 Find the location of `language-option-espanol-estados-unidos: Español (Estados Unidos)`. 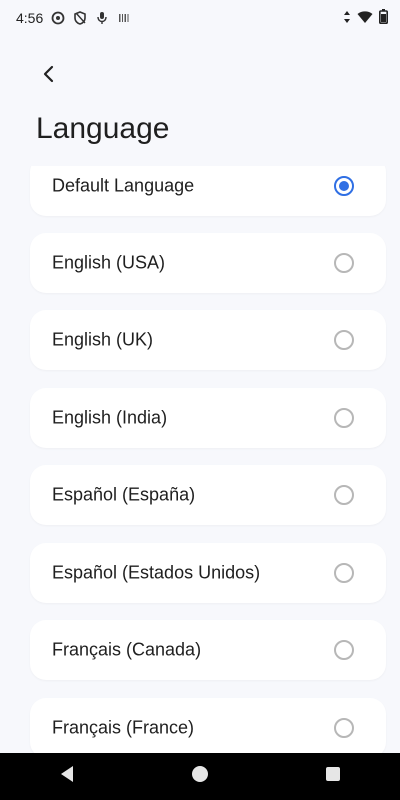

language-option-espanol-estados-unidos: Español (Estados Unidos) is located at coordinates (208, 573).